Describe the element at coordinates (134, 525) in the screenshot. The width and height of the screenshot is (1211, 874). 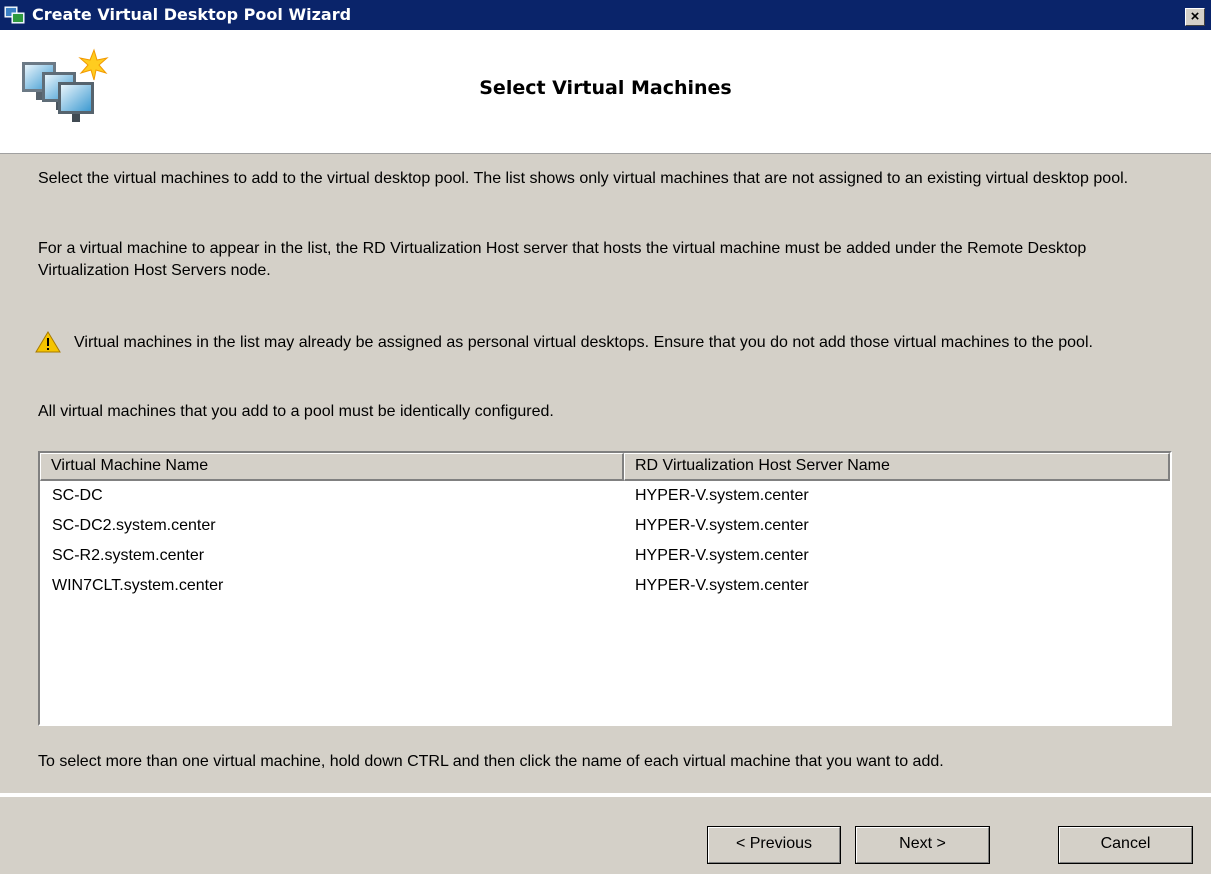
I see `vm-name-cell: SC-DC2.system.center` at that location.